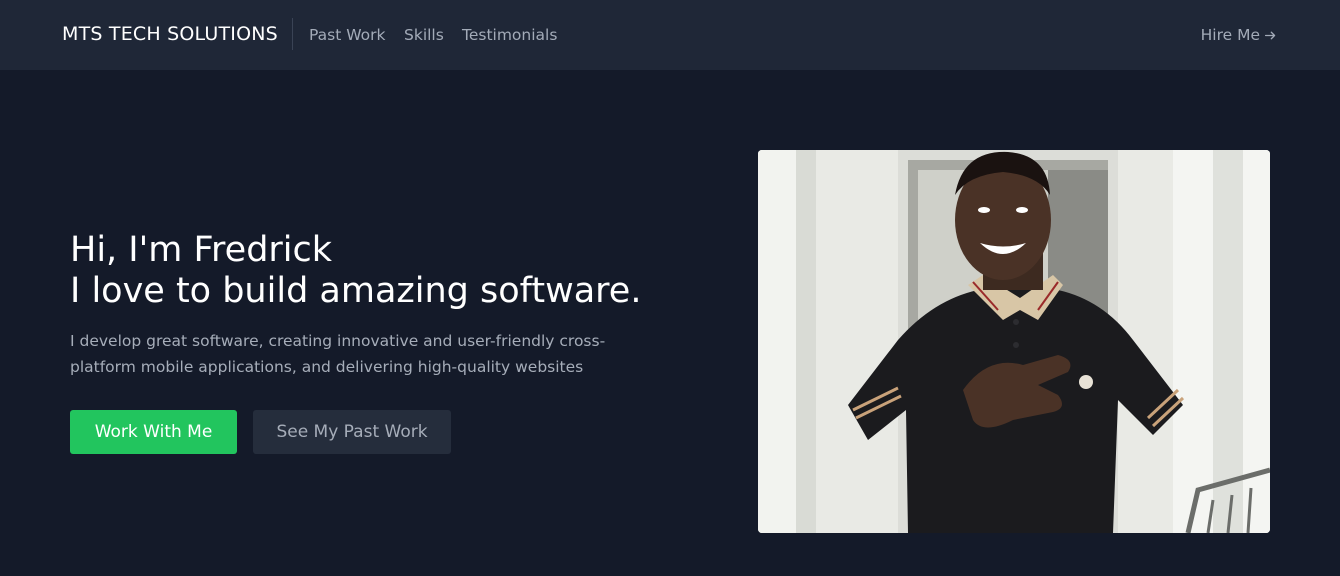 Image resolution: width=1340 pixels, height=576 pixels. What do you see at coordinates (201, 250) in the screenshot?
I see `hero-heading-line-1: Hi, I'm Fredrick` at bounding box center [201, 250].